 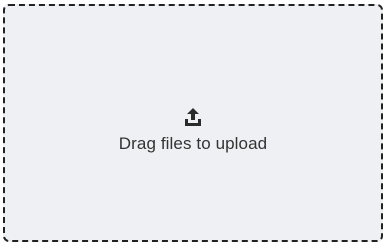 What do you see at coordinates (193, 120) in the screenshot?
I see `upload-icon` at bounding box center [193, 120].